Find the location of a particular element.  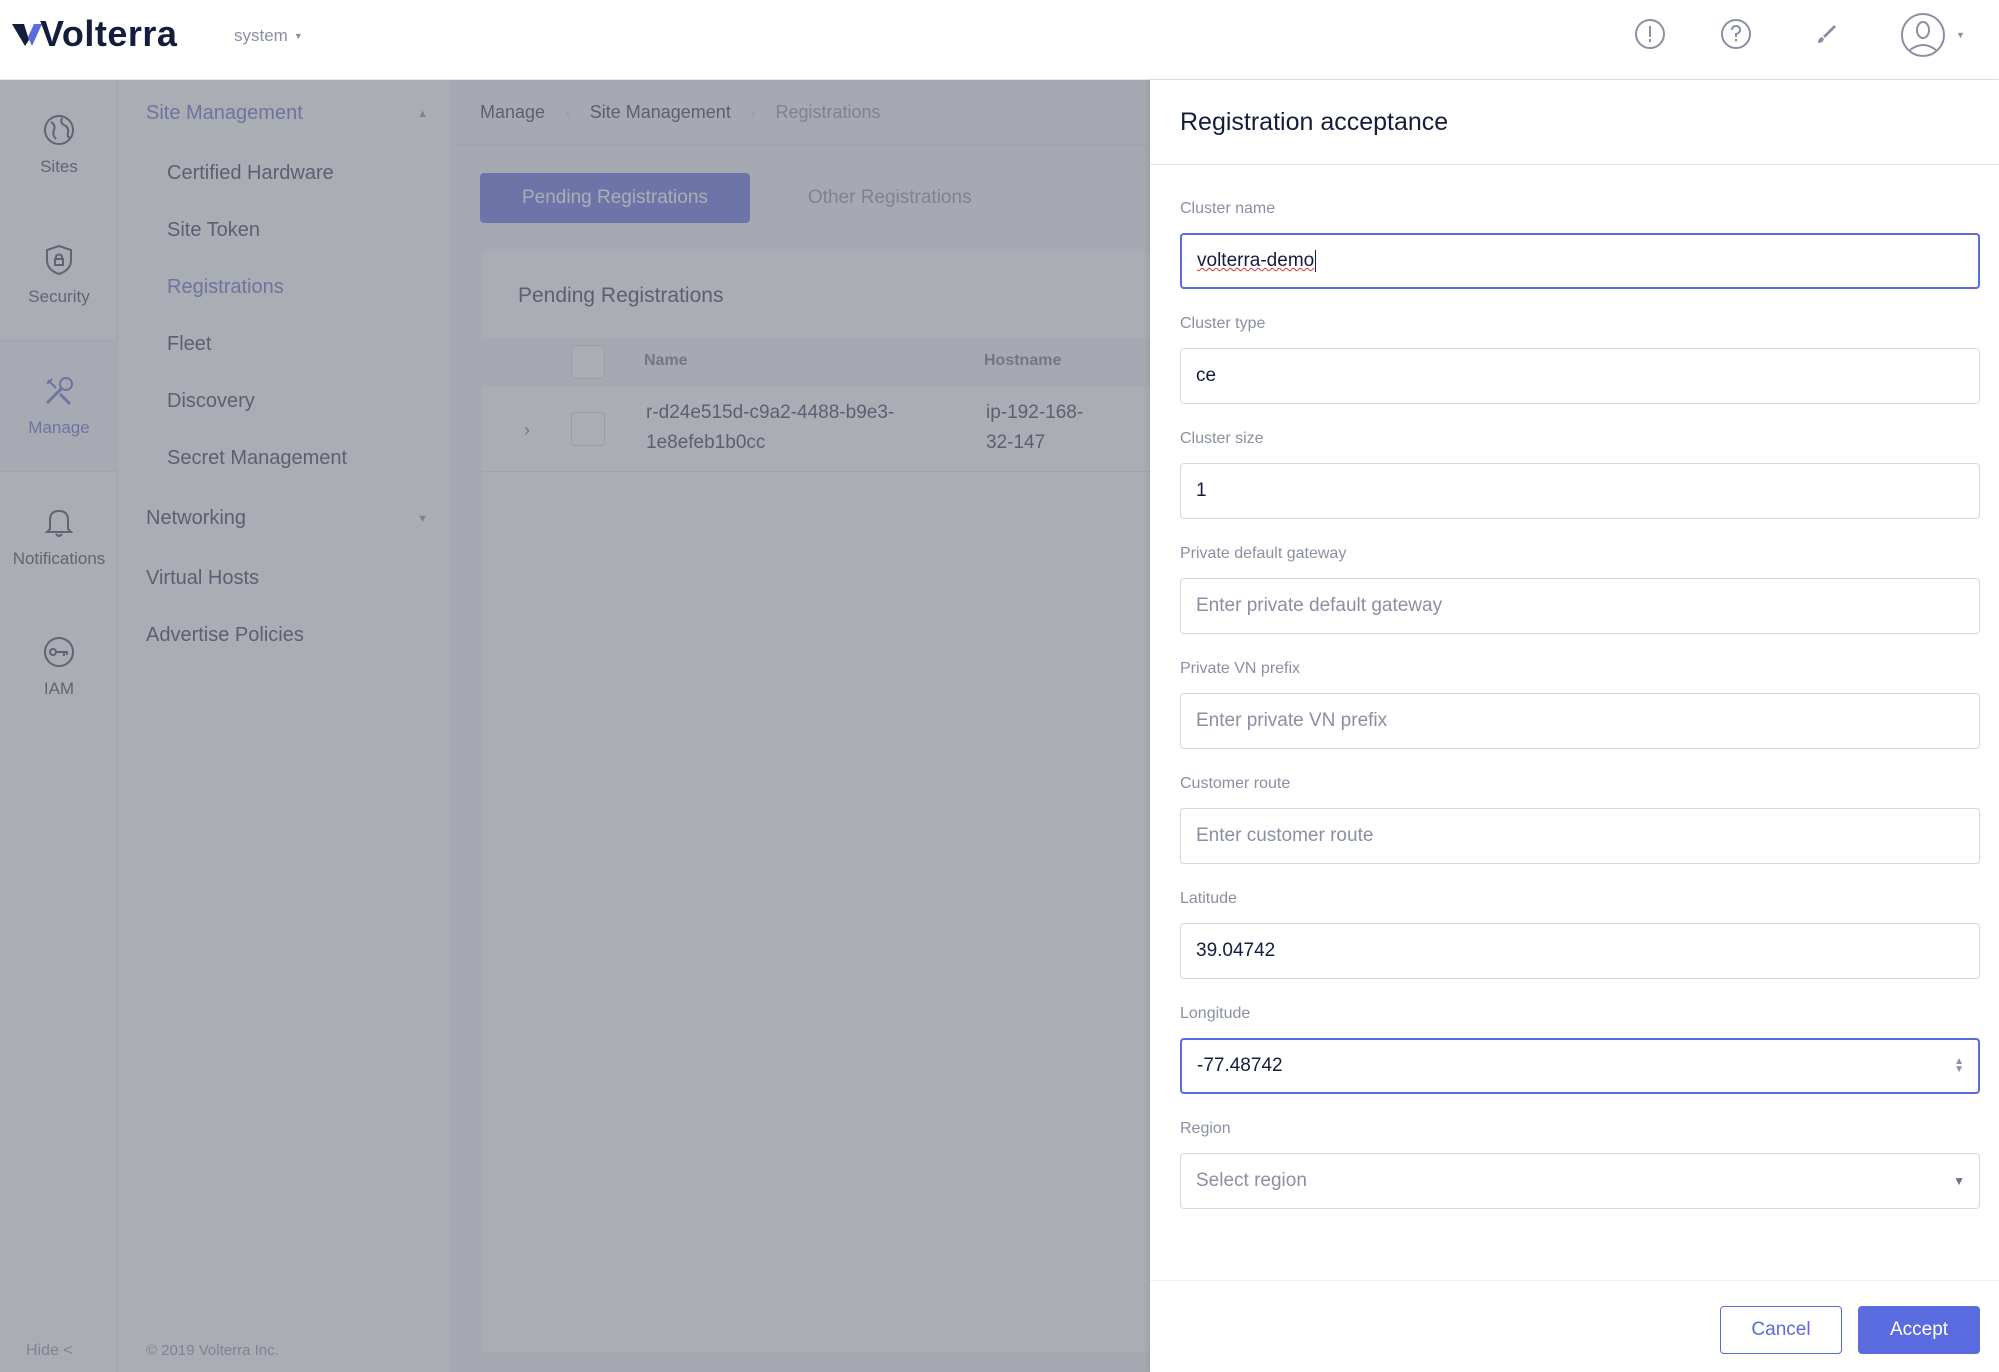

nav-item-site-token: Site Token is located at coordinates (213, 230).